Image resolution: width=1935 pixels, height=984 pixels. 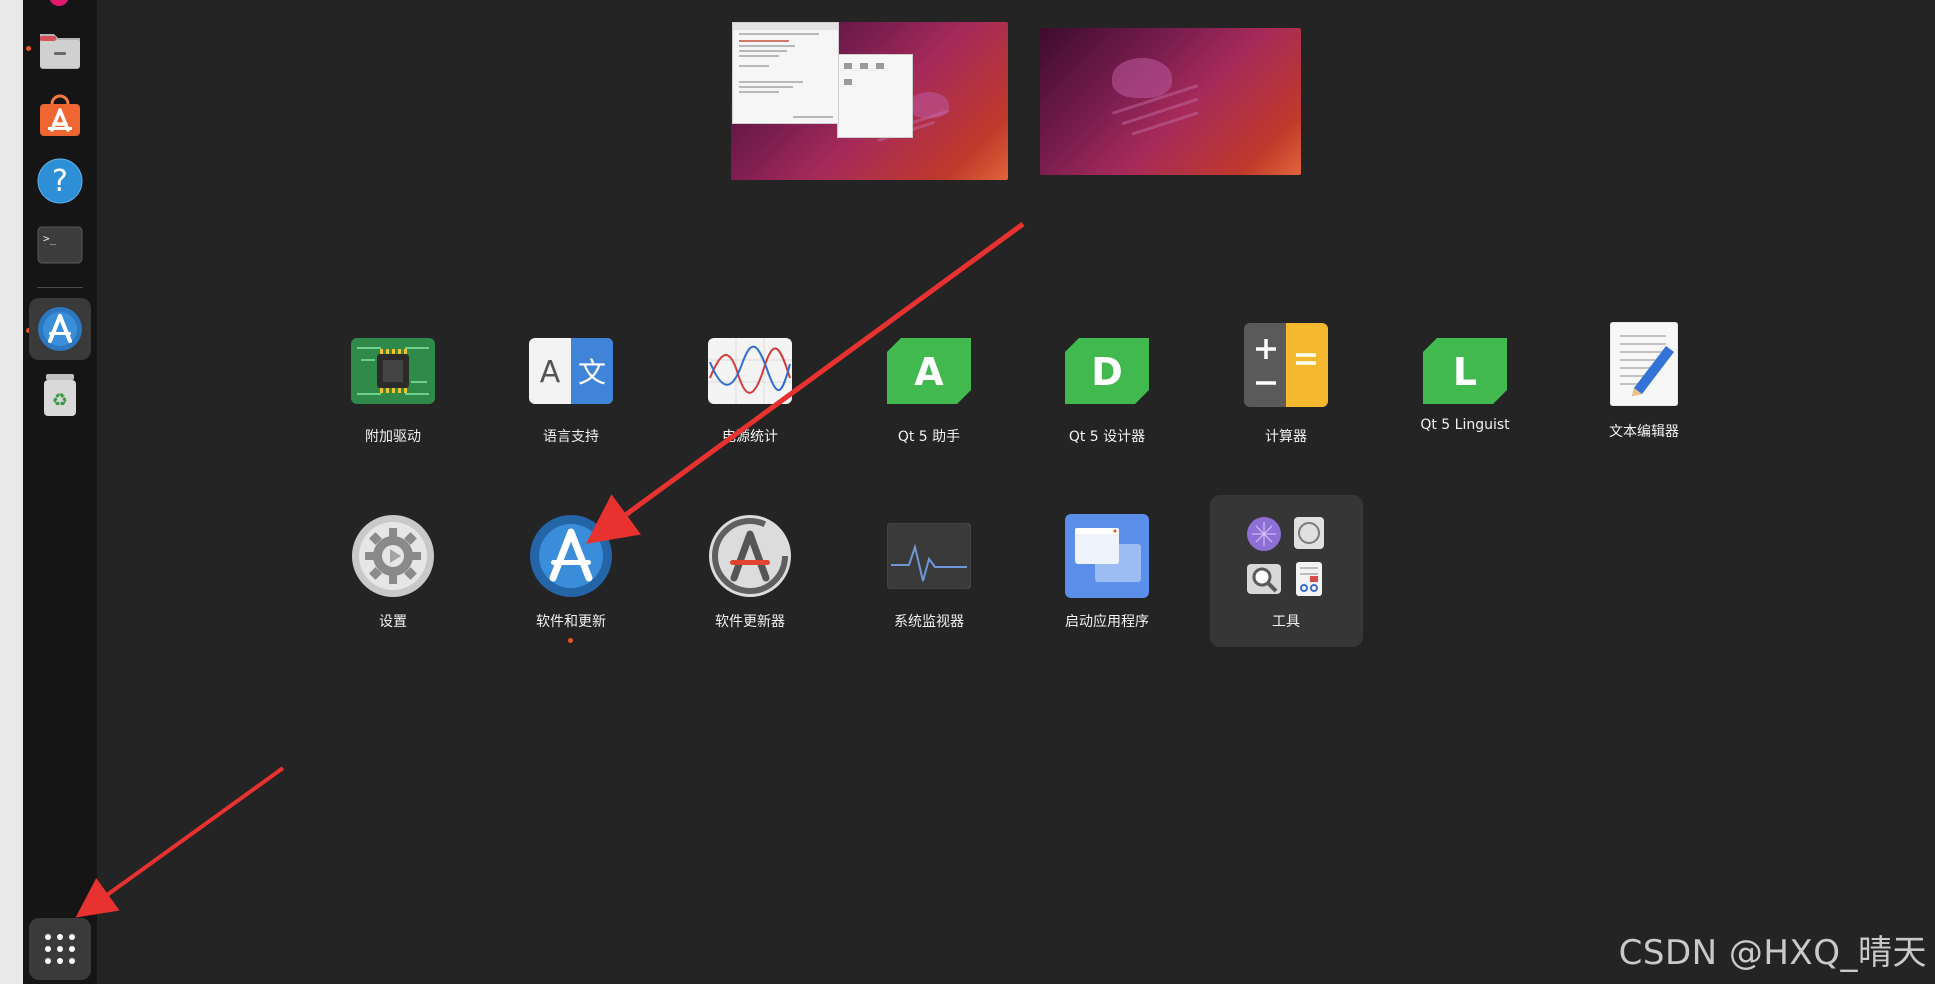 I want to click on chip-icon, so click(x=393, y=371).